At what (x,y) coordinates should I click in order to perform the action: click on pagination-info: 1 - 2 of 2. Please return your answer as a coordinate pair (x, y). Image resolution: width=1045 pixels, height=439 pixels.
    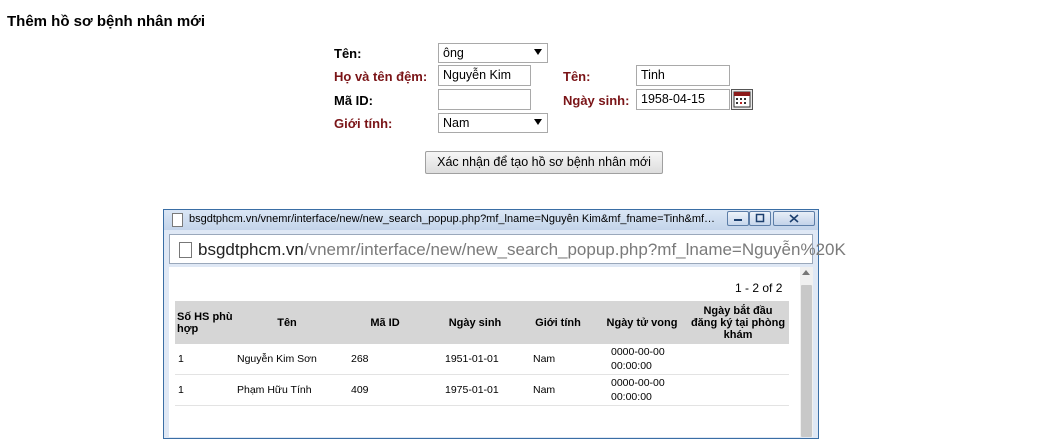
    Looking at the image, I should click on (759, 288).